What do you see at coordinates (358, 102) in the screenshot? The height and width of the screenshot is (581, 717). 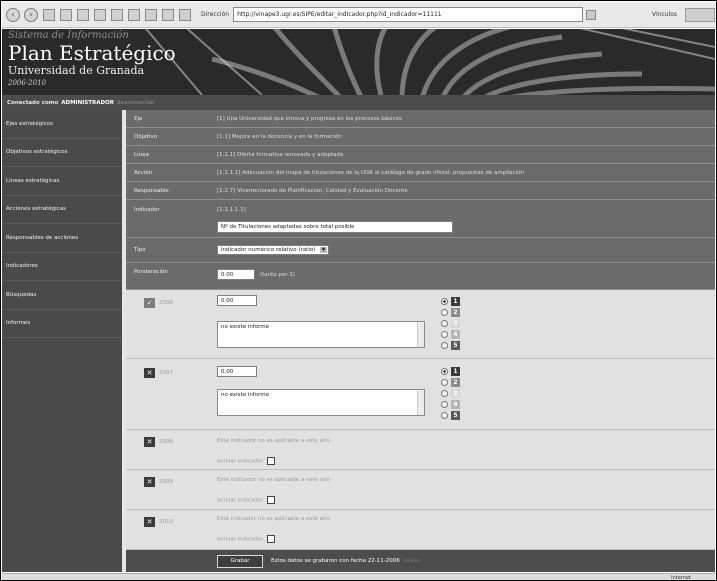 I see `user-bar: Conectado como ADMINISTRADOR desconectar` at bounding box center [358, 102].